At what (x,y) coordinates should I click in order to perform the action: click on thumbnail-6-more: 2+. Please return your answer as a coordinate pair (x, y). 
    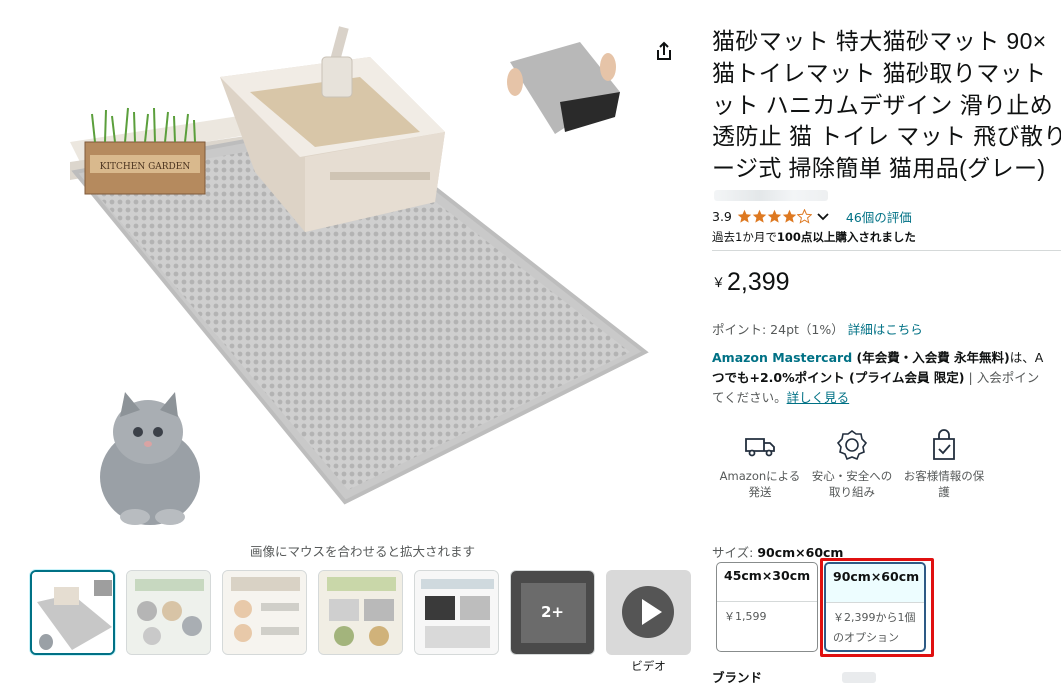
    Looking at the image, I should click on (552, 612).